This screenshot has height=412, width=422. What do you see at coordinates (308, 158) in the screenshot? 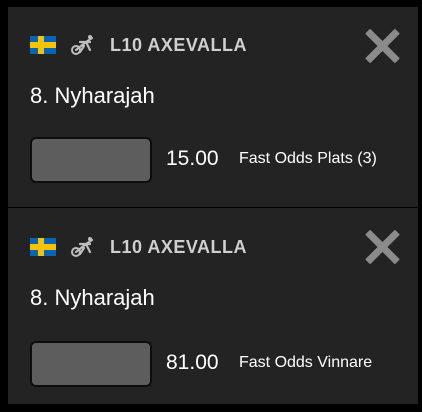
I see `bet-type-label: Fast Odds Plats (3)` at bounding box center [308, 158].